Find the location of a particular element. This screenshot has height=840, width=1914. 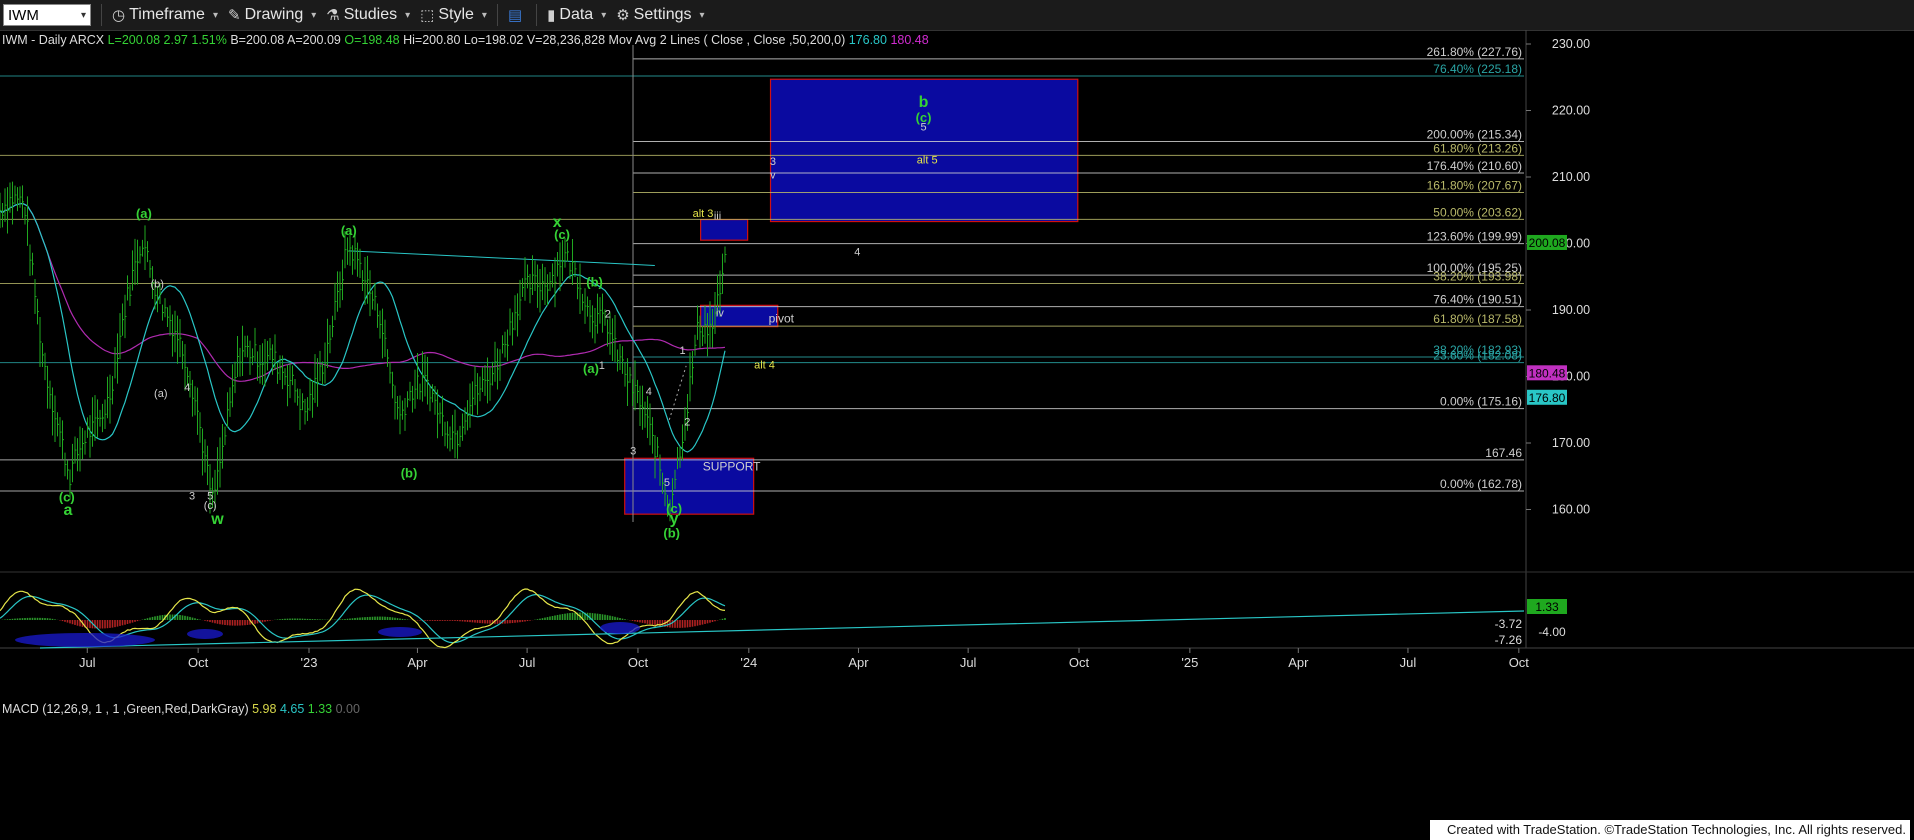

data-label: Data is located at coordinates (576, 14).